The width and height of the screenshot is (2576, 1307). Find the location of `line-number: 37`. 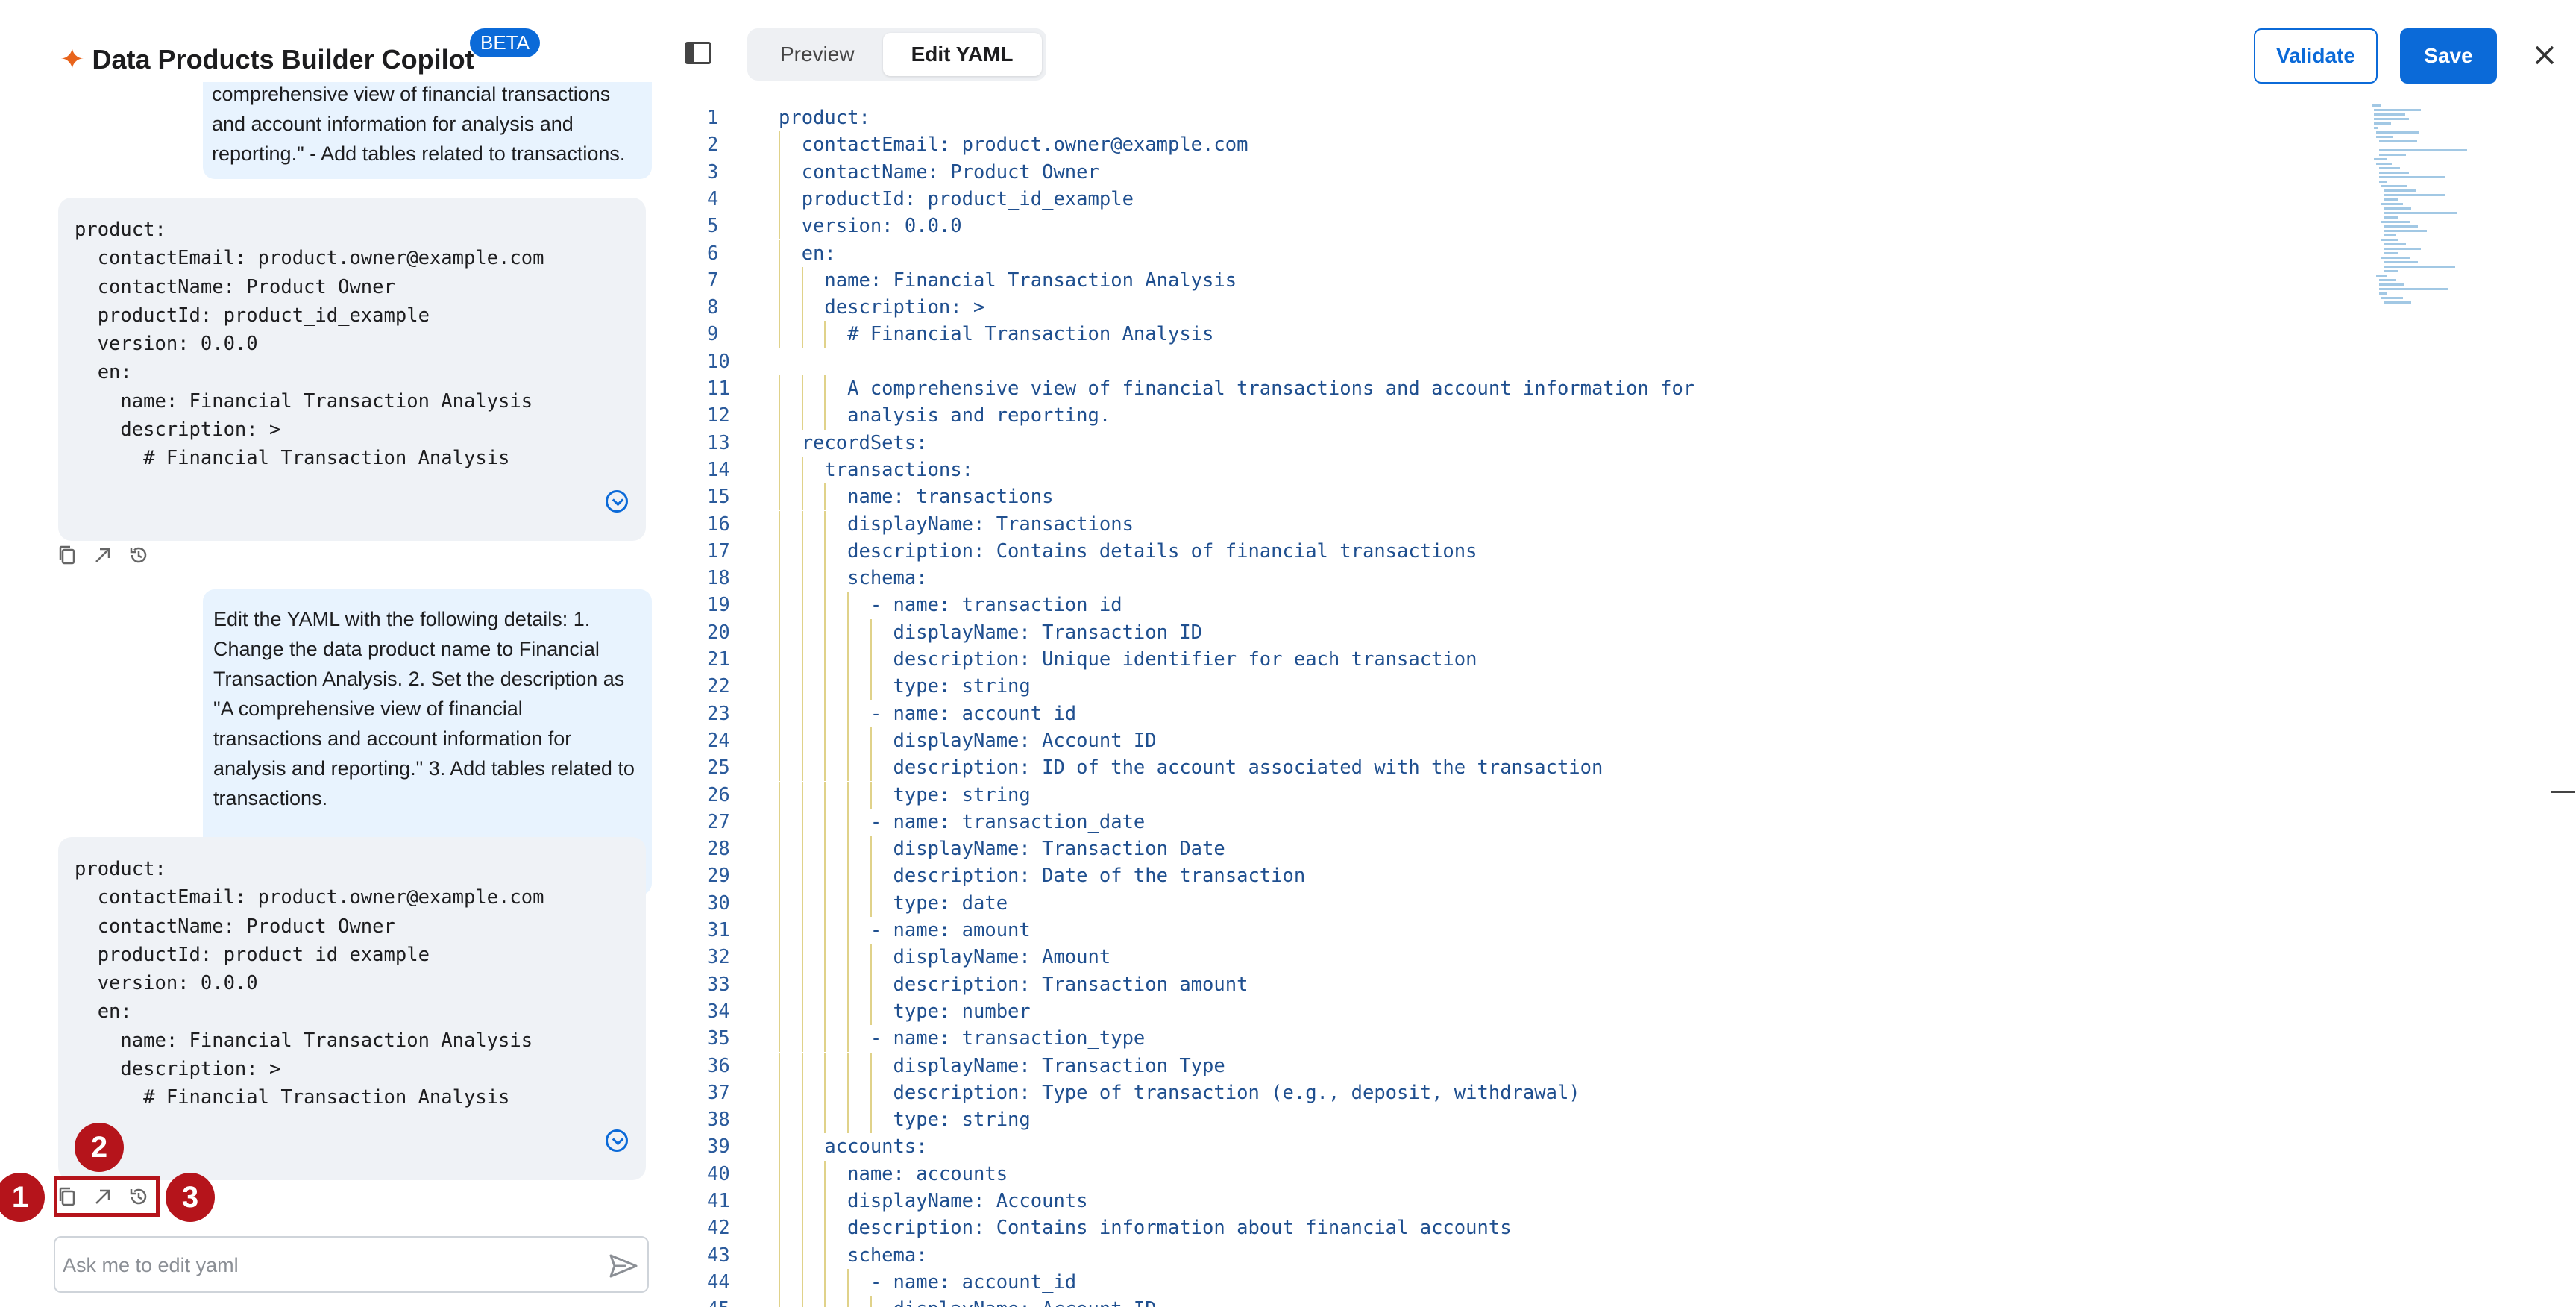

line-number: 37 is located at coordinates (719, 1092).